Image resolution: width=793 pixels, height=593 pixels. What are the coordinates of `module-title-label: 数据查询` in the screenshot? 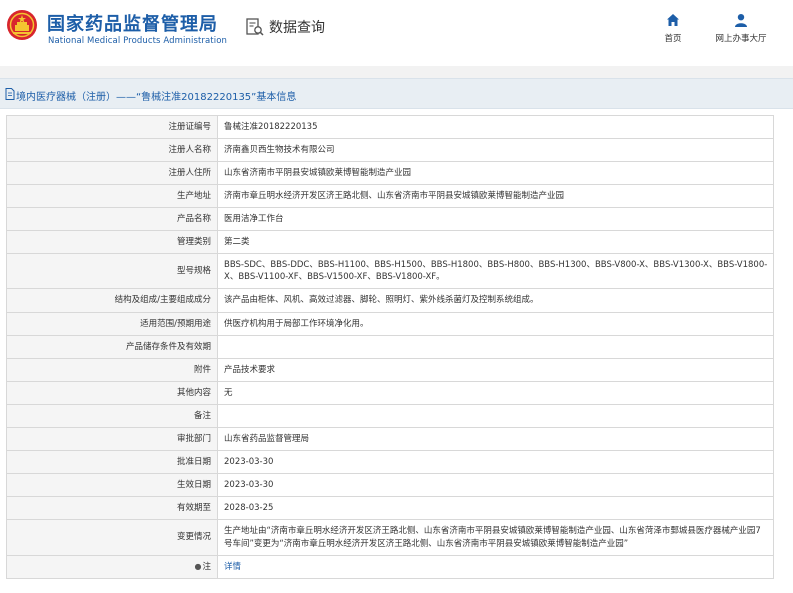 It's located at (297, 28).